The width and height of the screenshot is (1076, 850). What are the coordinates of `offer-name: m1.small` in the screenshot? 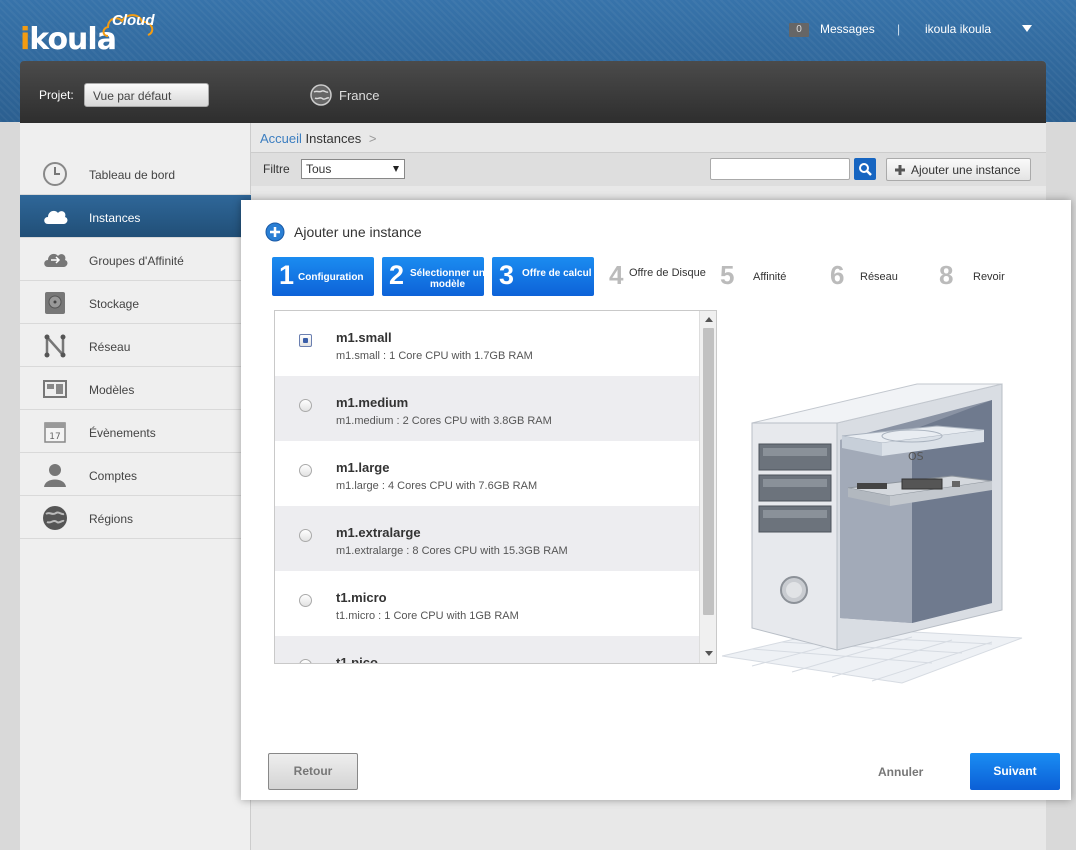 It's located at (364, 337).